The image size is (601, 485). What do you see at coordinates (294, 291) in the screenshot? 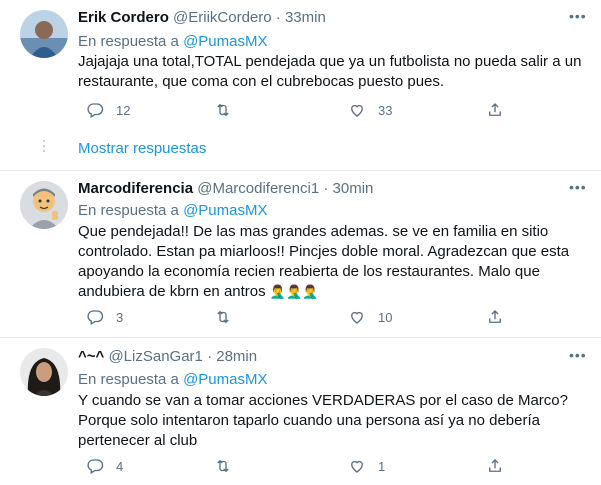
I see `facepalm-emoji-icon: 🤦‍♂️🤦‍♂️🤦‍♂️` at bounding box center [294, 291].